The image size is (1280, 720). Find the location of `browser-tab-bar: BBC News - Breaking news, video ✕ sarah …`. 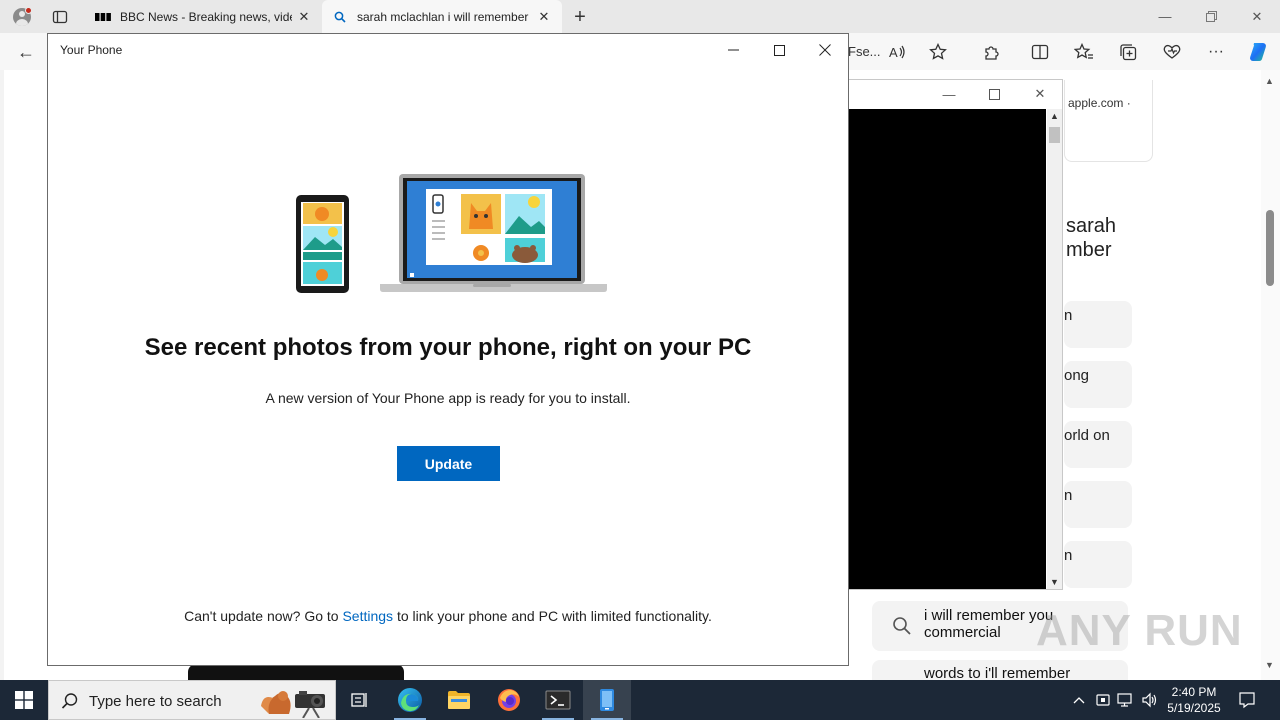

browser-tab-bar: BBC News - Breaking news, video ✕ sarah … is located at coordinates (640, 16).